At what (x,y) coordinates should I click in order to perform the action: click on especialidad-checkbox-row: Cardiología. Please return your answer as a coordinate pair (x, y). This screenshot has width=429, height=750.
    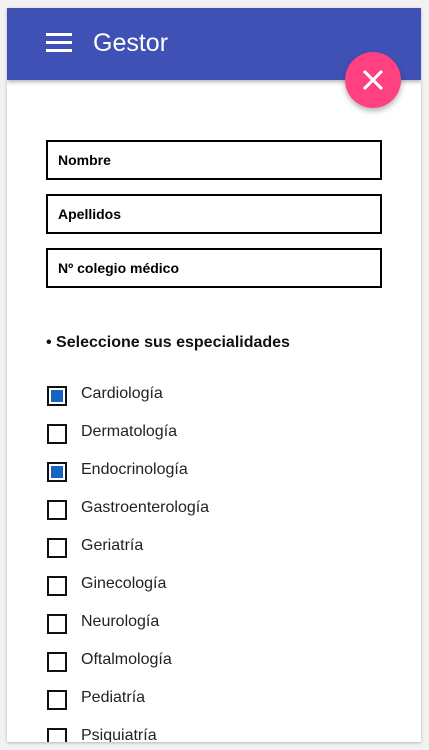
    Looking at the image, I should click on (216, 396).